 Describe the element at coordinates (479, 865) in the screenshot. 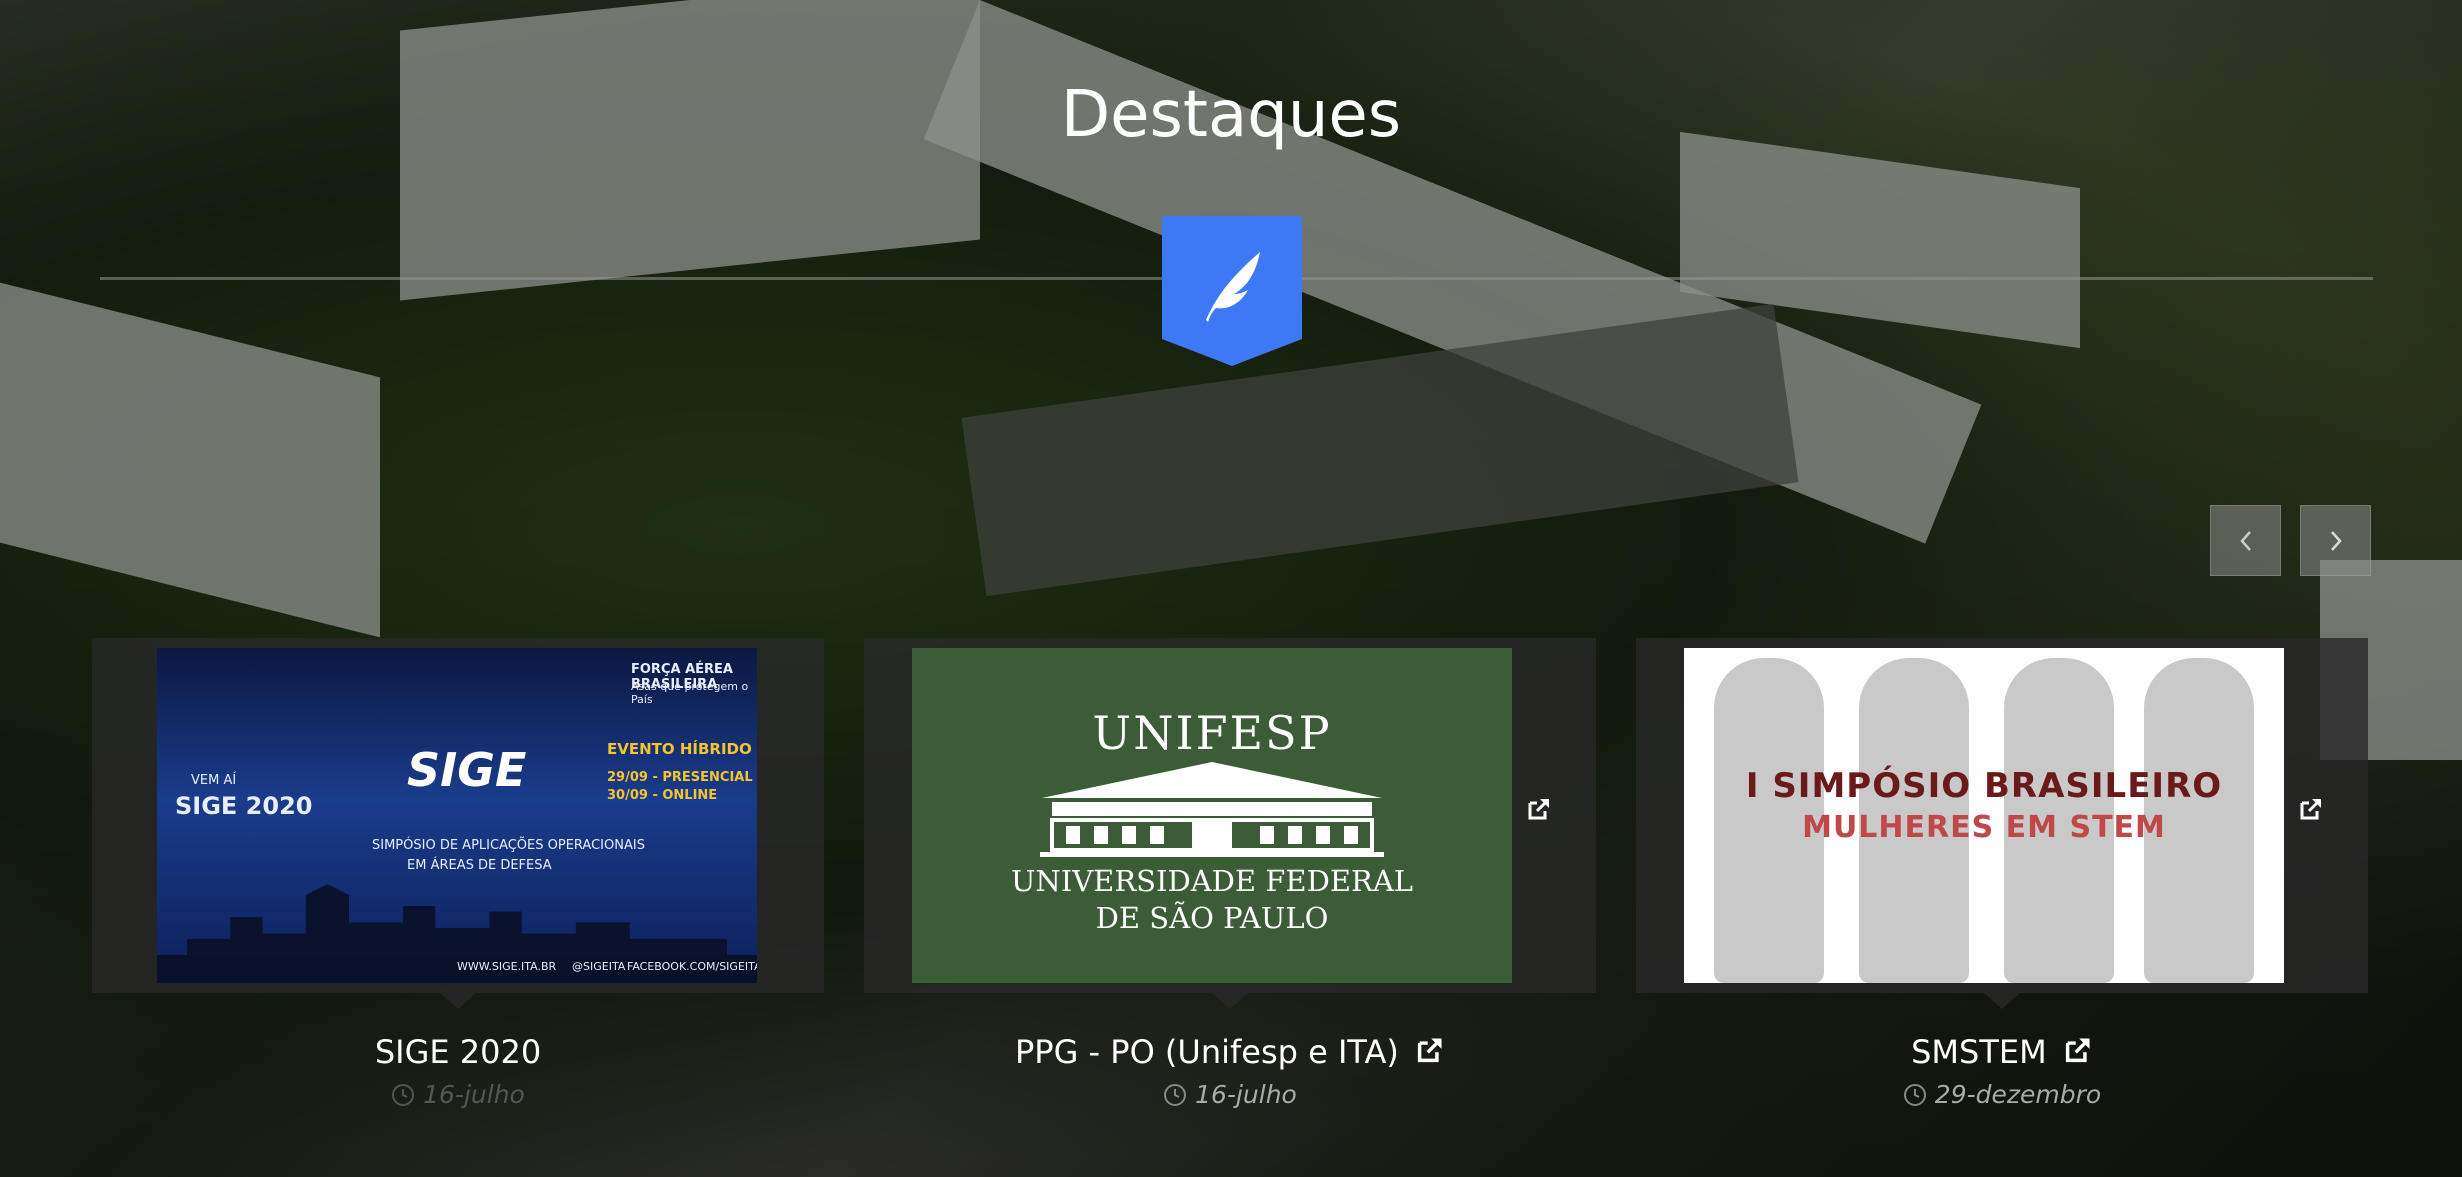

I see `image-text: EM ÁREAS DE DEFESA` at that location.